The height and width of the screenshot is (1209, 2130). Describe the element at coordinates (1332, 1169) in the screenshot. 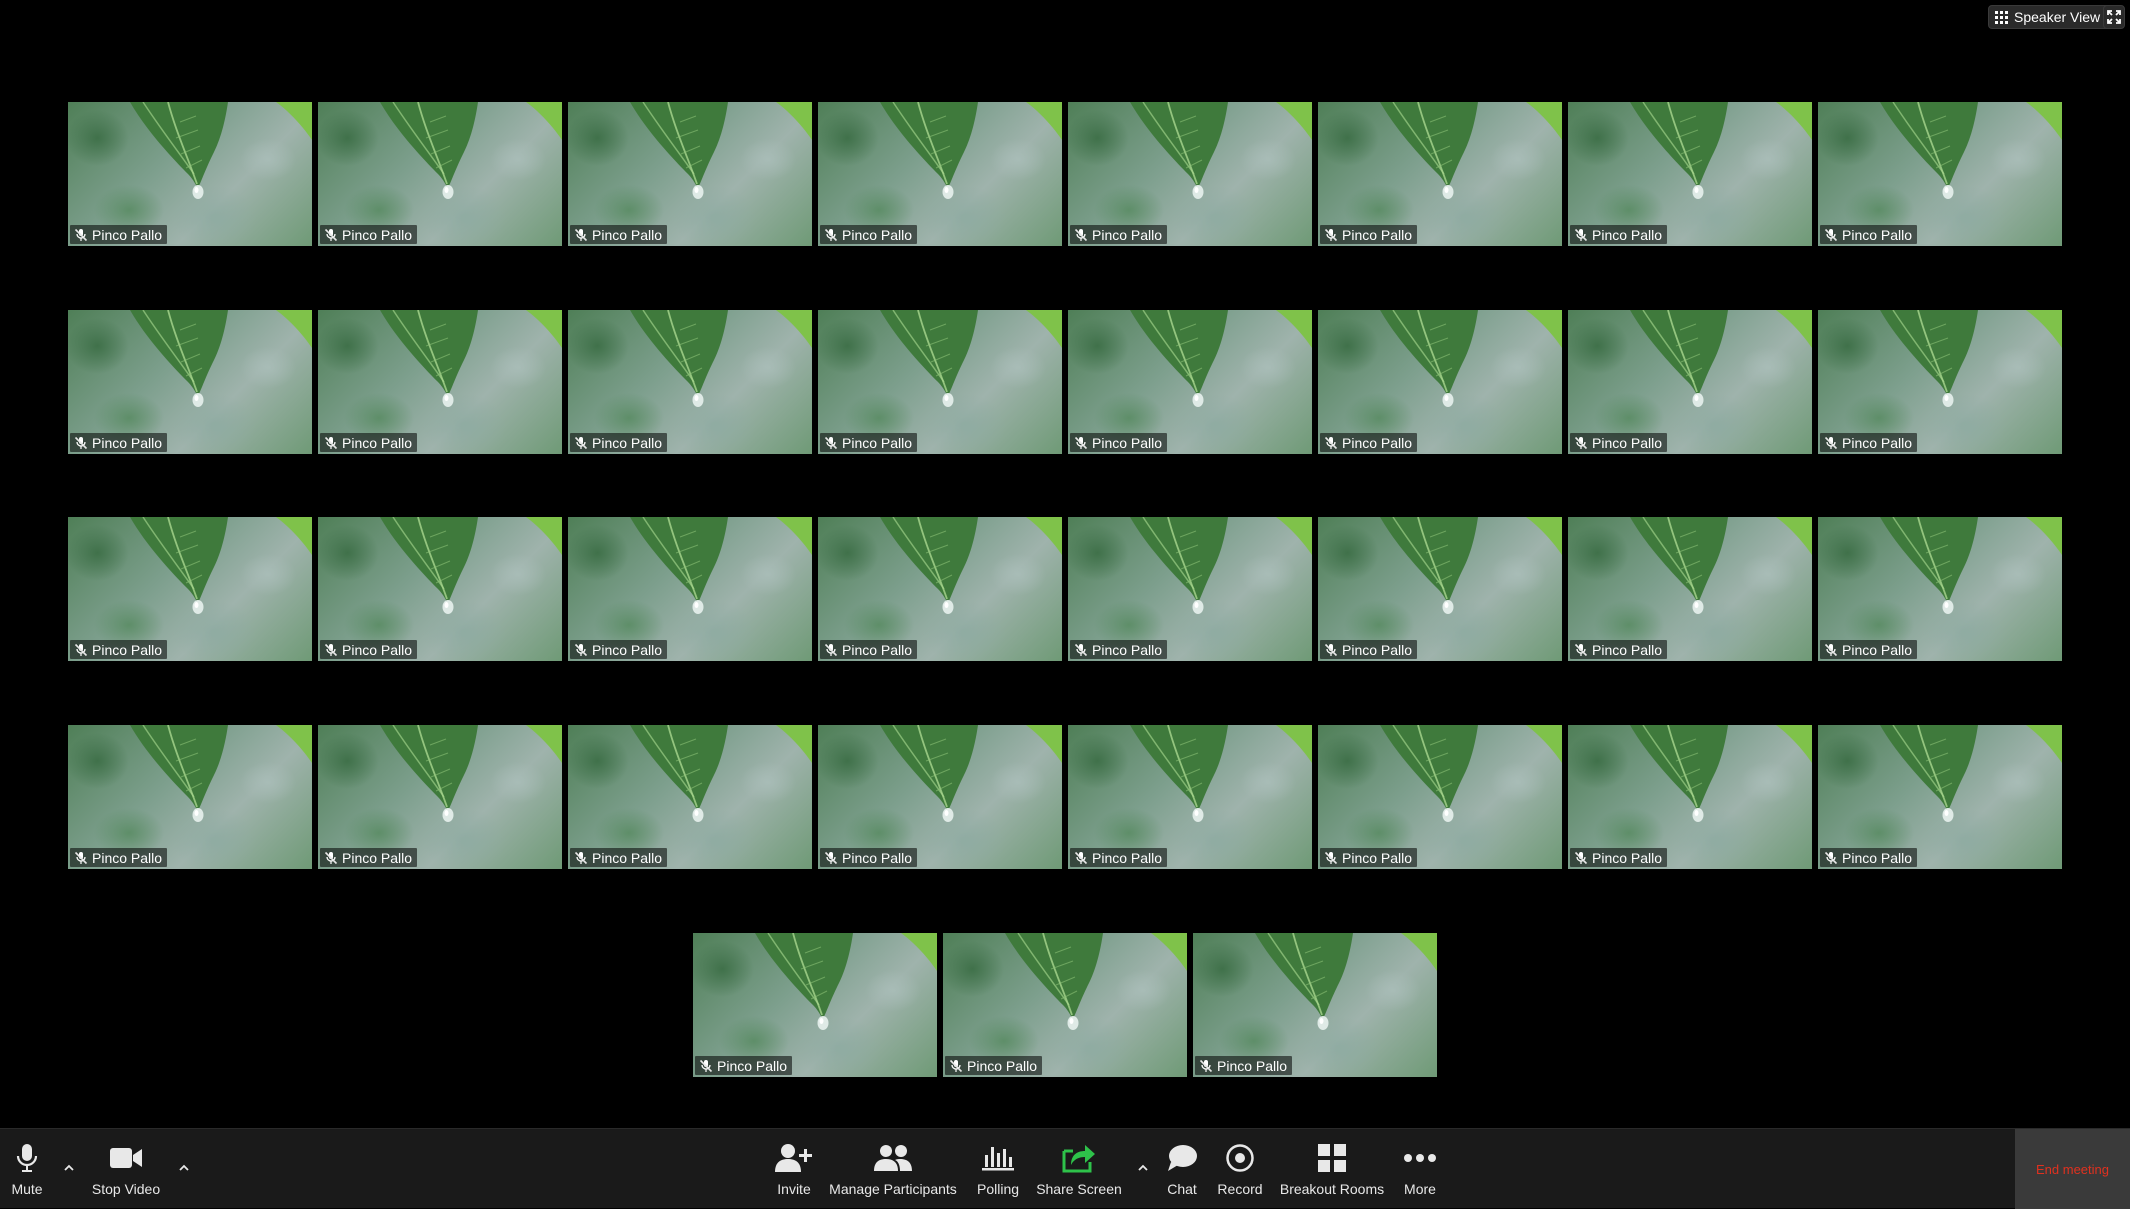

I see `breakout-rooms-button: Breakout Rooms` at that location.